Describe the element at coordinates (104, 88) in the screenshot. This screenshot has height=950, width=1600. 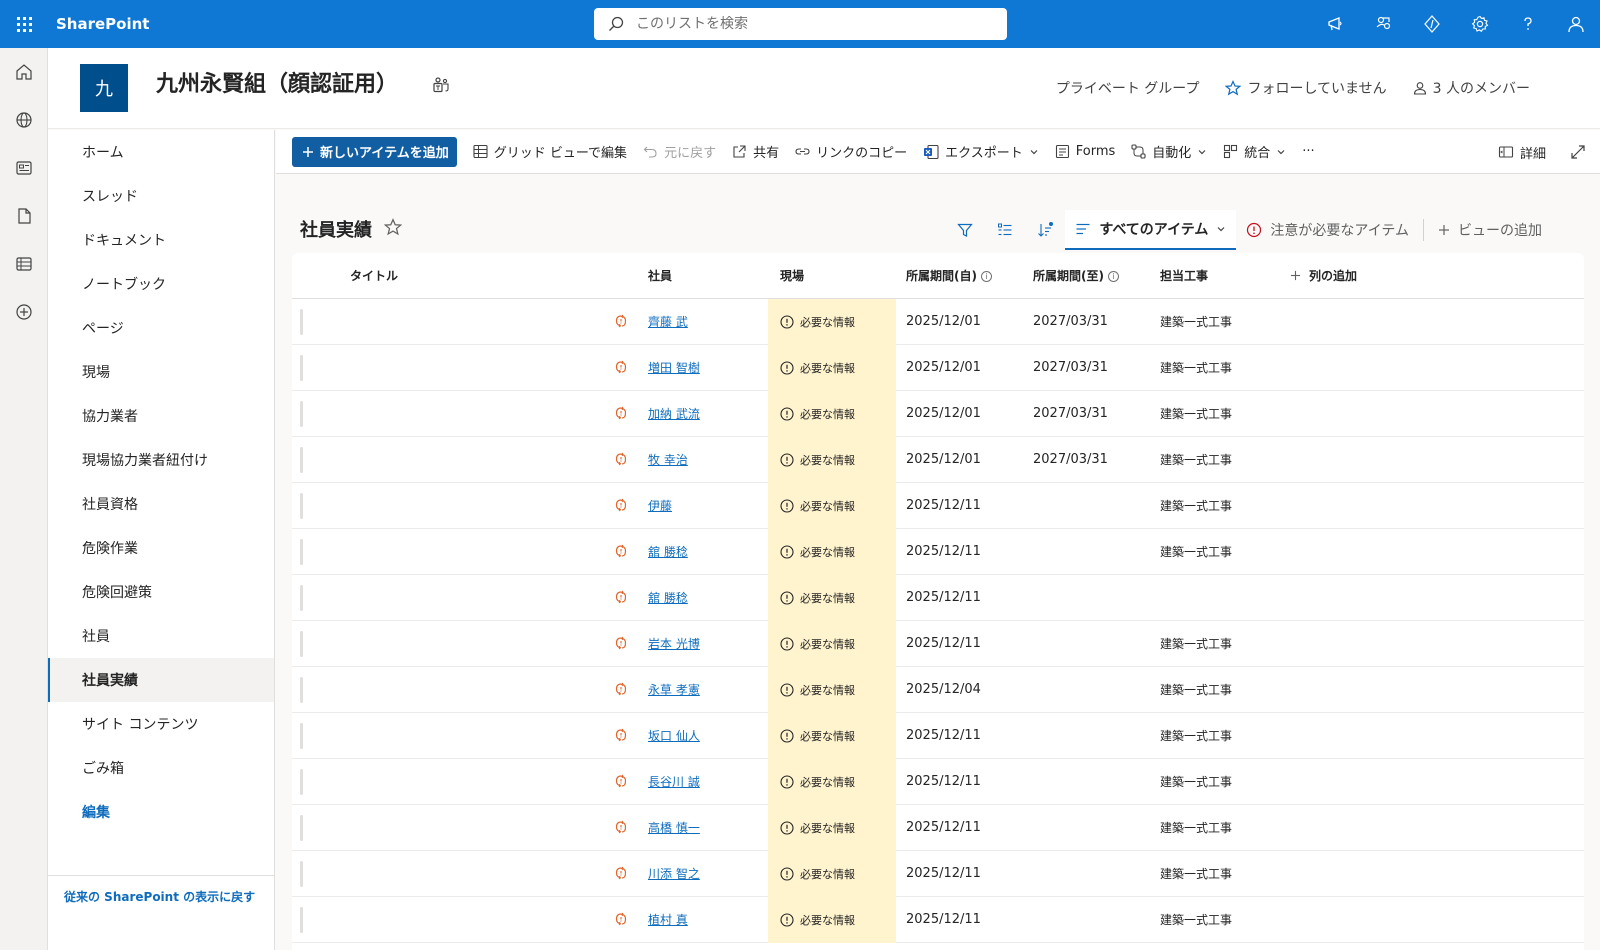
I see `site-logo: 九` at that location.